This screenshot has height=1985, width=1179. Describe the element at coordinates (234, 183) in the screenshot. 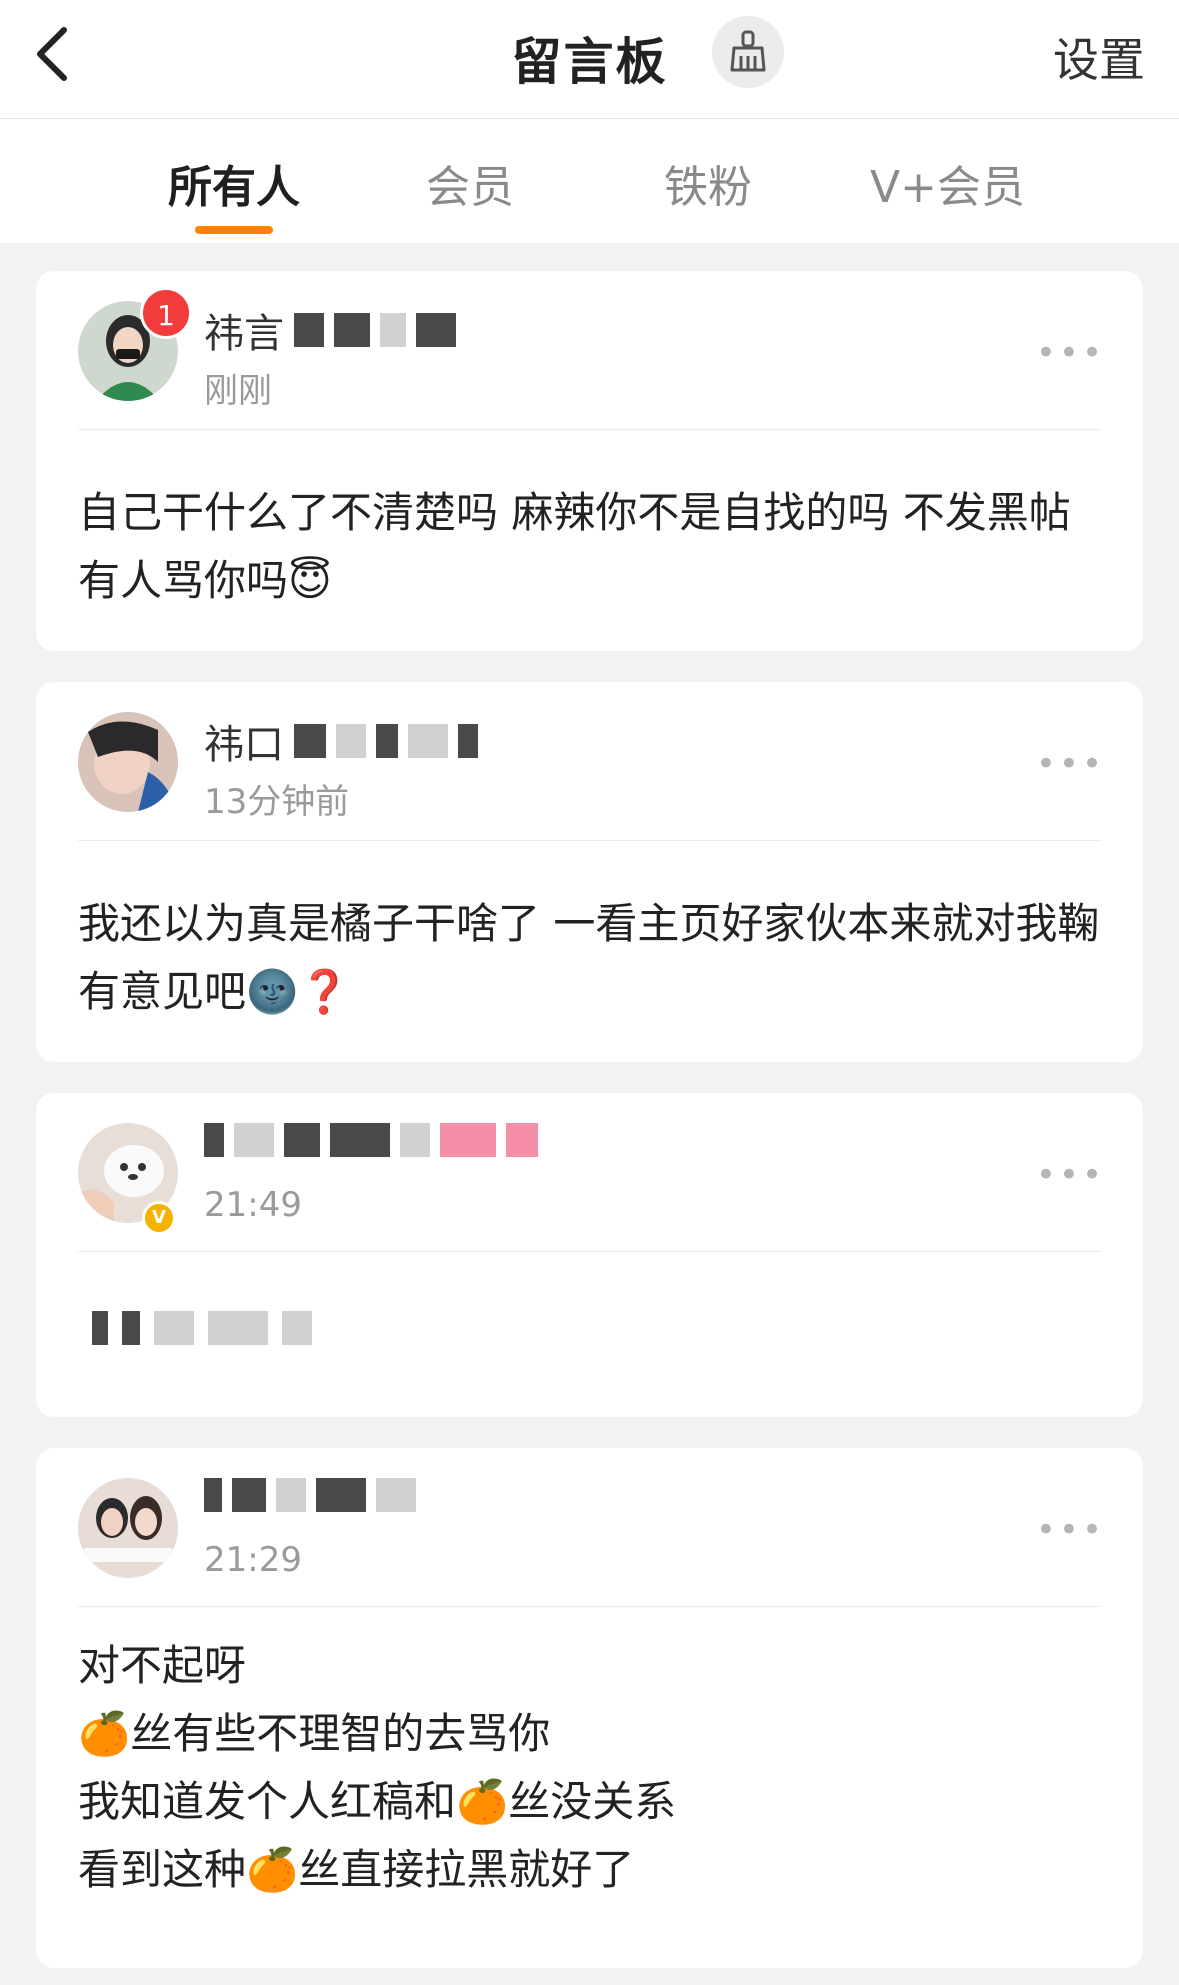

I see `tab-everyone: 所有人` at that location.